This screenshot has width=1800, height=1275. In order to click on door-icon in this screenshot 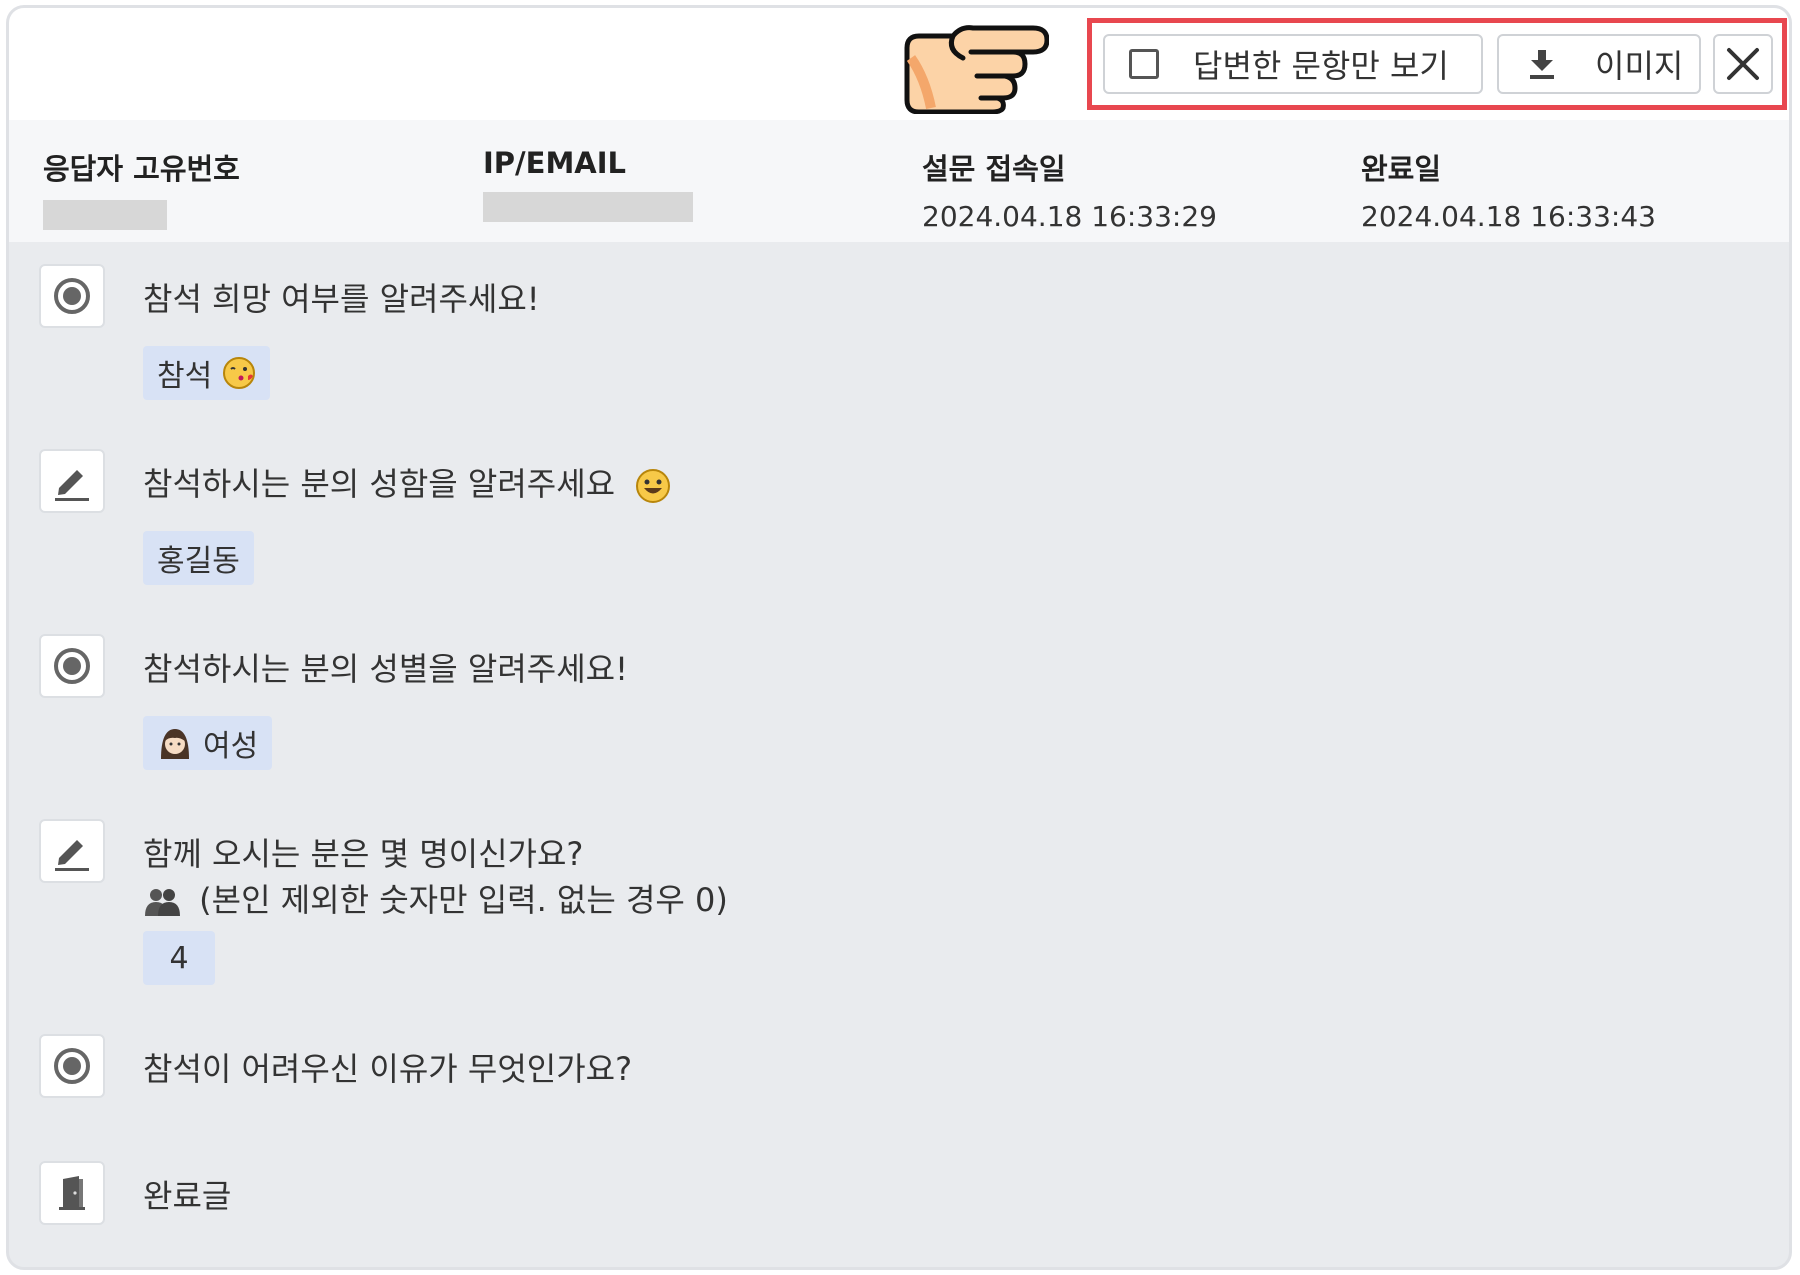, I will do `click(72, 1193)`.